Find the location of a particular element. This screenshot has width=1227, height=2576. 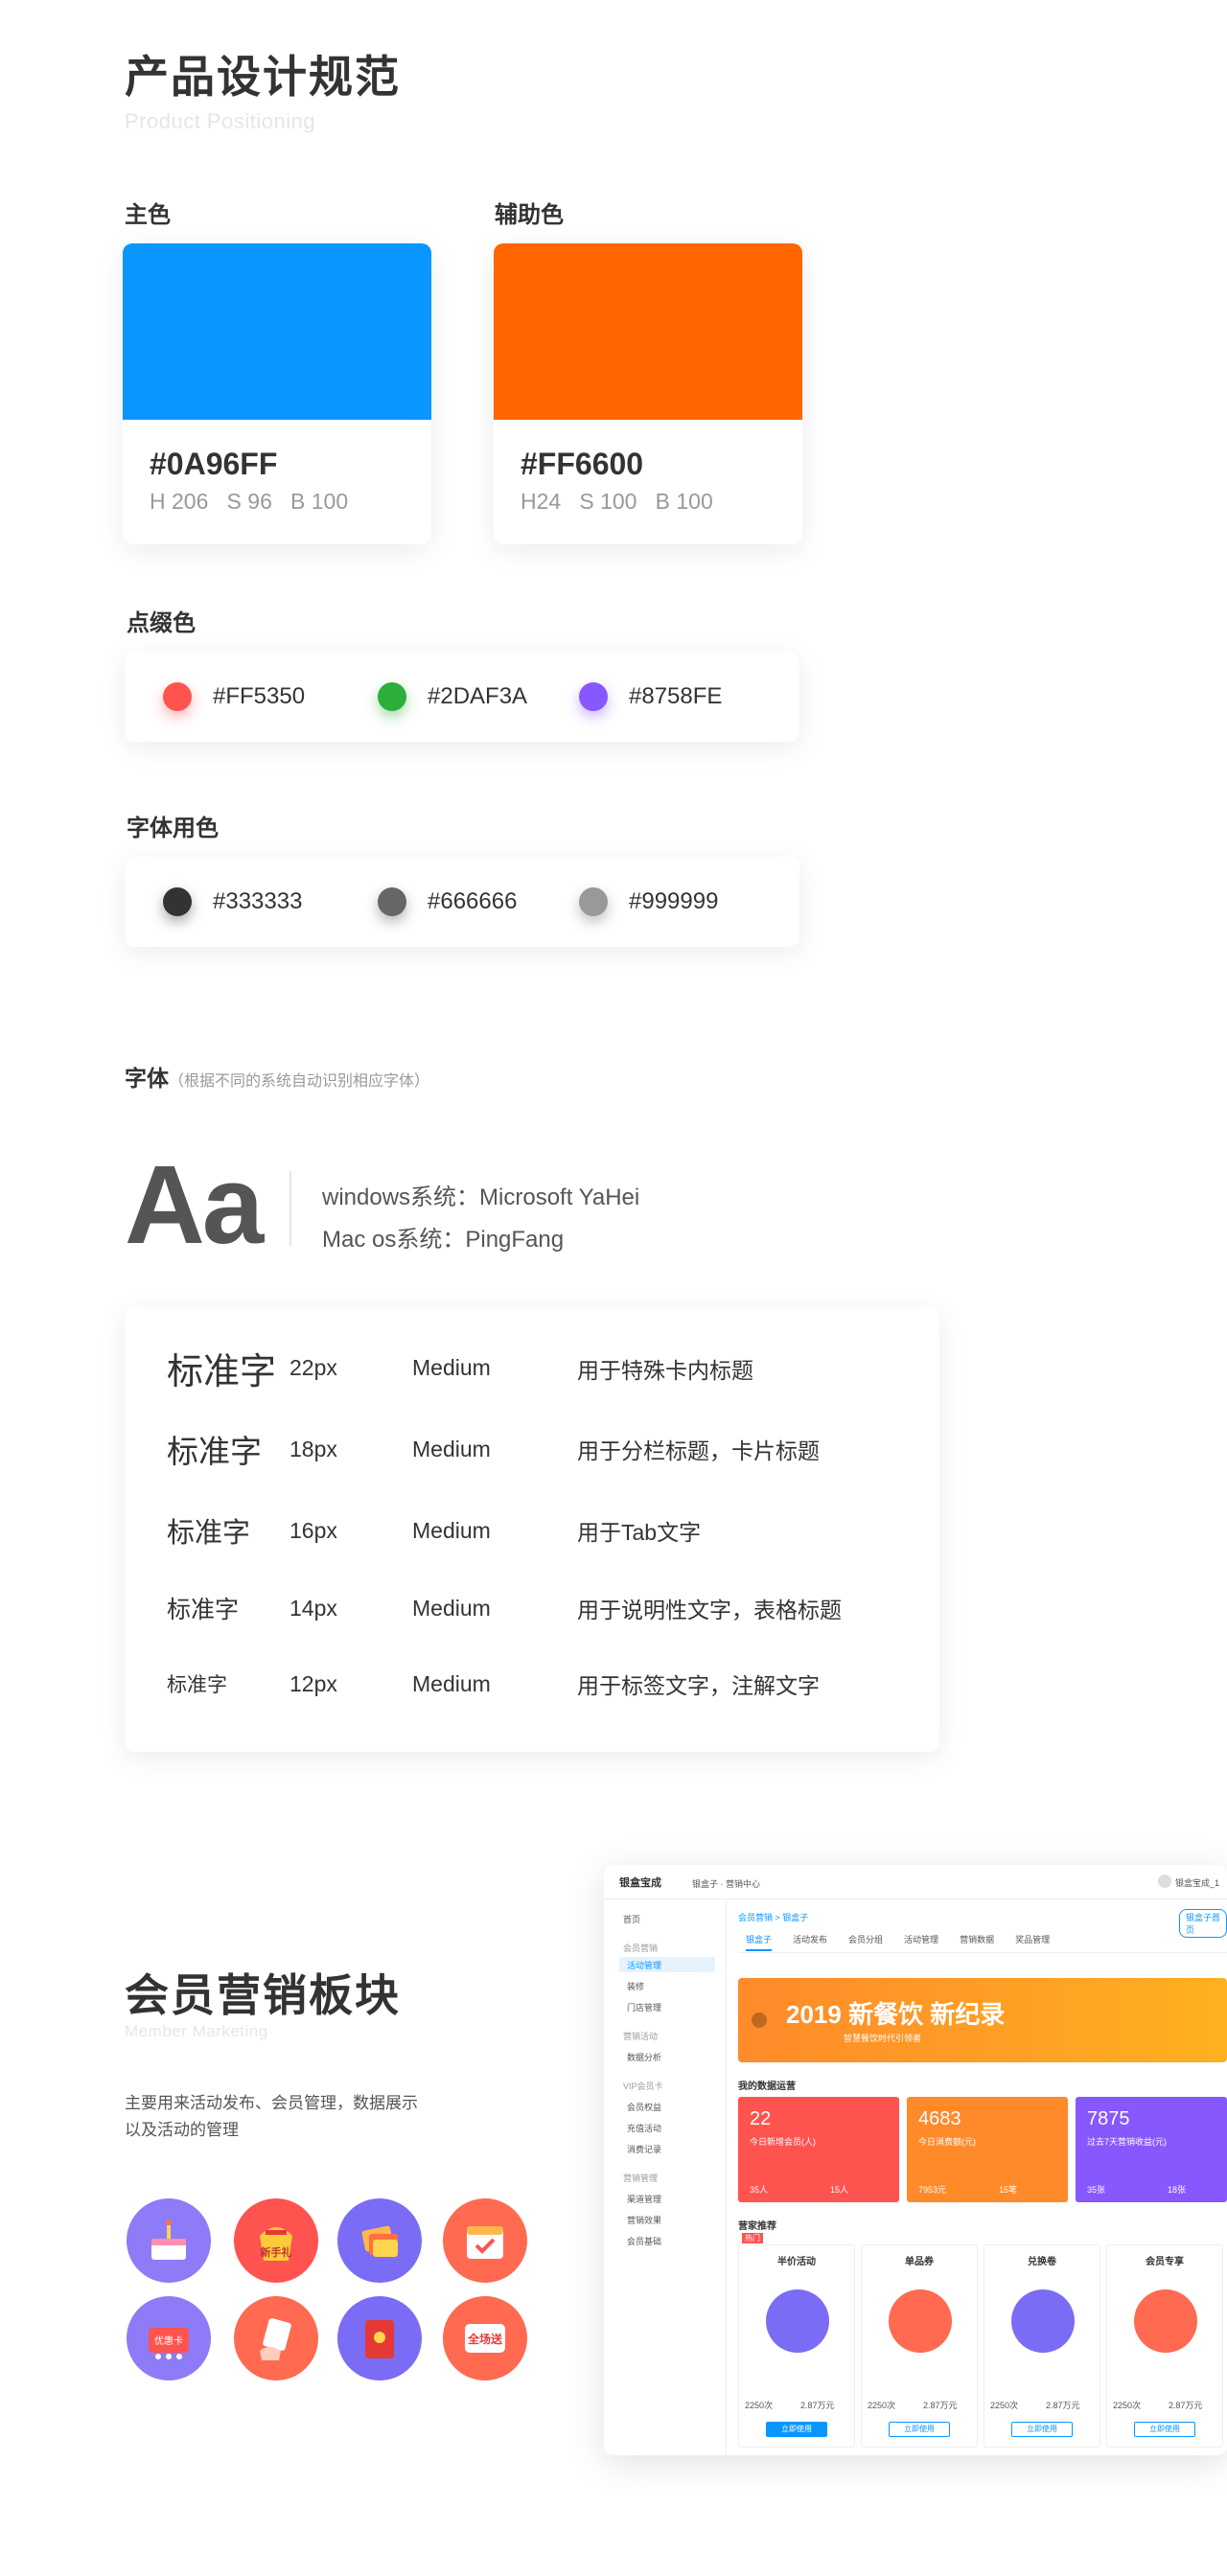

stat-card: 4683 今日消费额(元) 7953元 15笔 is located at coordinates (987, 2149).